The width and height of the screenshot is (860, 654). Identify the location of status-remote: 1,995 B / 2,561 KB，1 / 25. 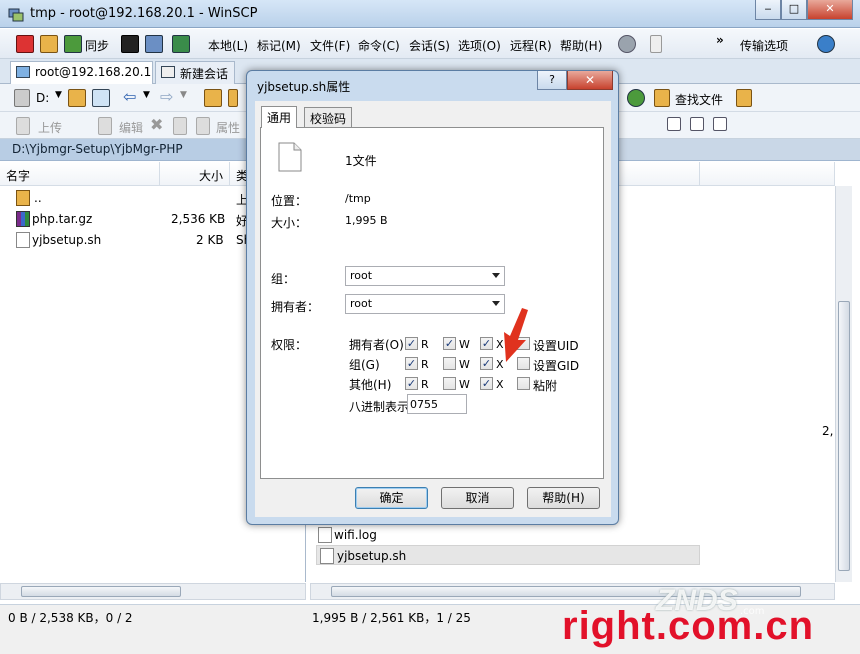
(391, 618).